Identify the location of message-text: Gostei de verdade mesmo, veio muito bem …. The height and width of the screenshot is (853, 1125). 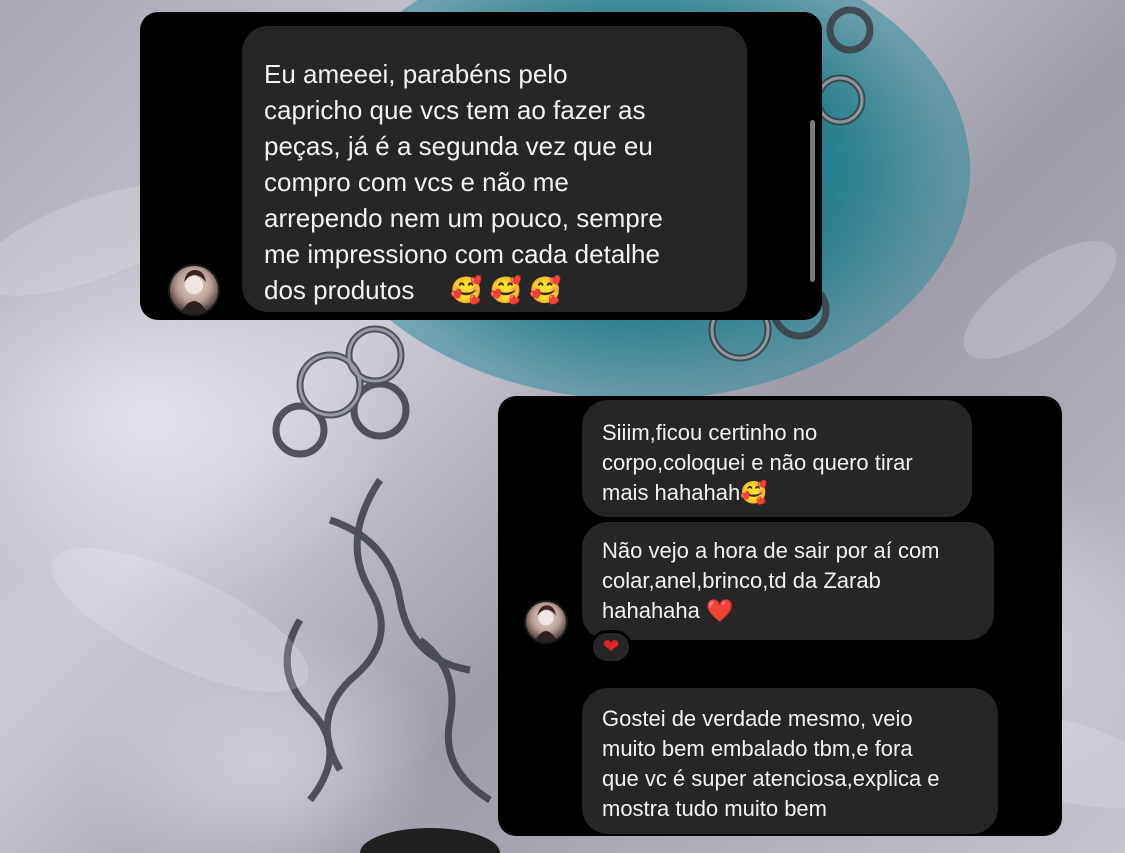
(771, 763).